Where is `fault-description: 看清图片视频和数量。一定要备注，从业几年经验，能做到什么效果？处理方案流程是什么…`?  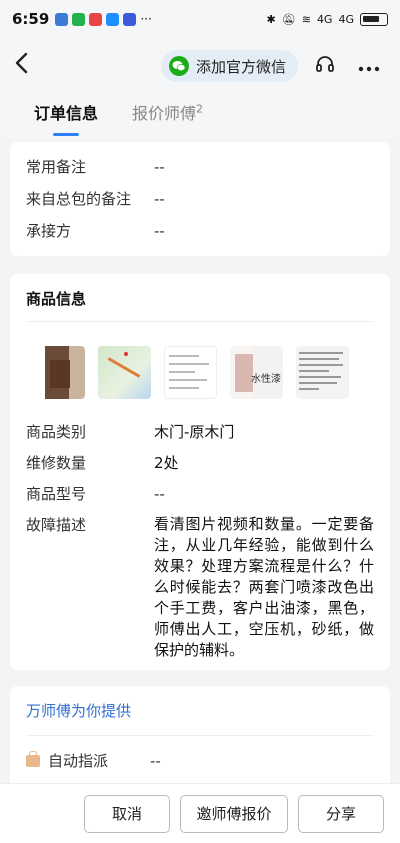 fault-description: 看清图片视频和数量。一定要备注，从业几年经验，能做到什么效果？处理方案流程是什么… is located at coordinates (264, 587).